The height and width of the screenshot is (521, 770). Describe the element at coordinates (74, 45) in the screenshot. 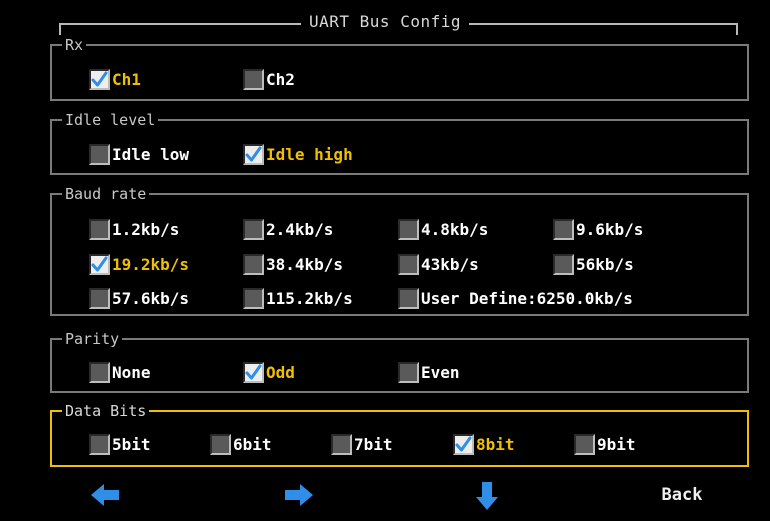

I see `rx-group-label: Rx` at that location.